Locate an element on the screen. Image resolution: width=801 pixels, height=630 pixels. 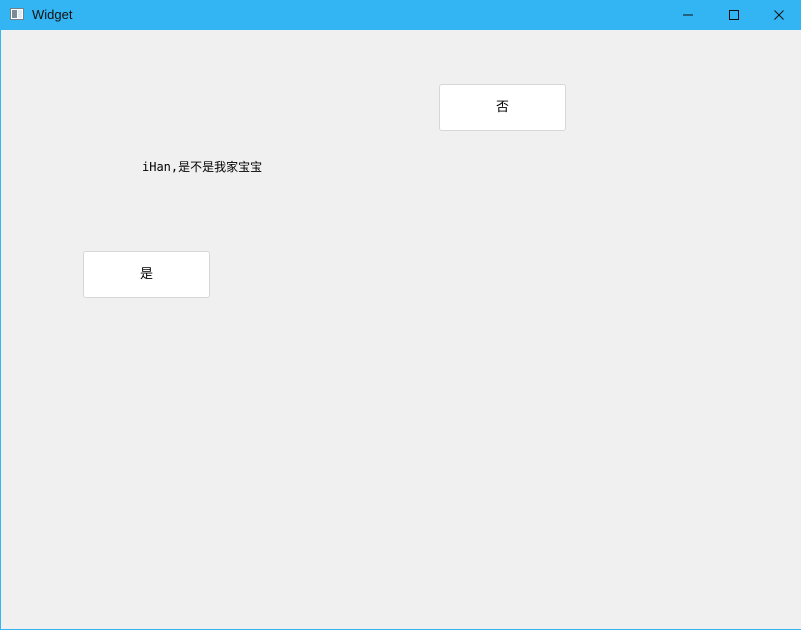
maximize-icon is located at coordinates (734, 15).